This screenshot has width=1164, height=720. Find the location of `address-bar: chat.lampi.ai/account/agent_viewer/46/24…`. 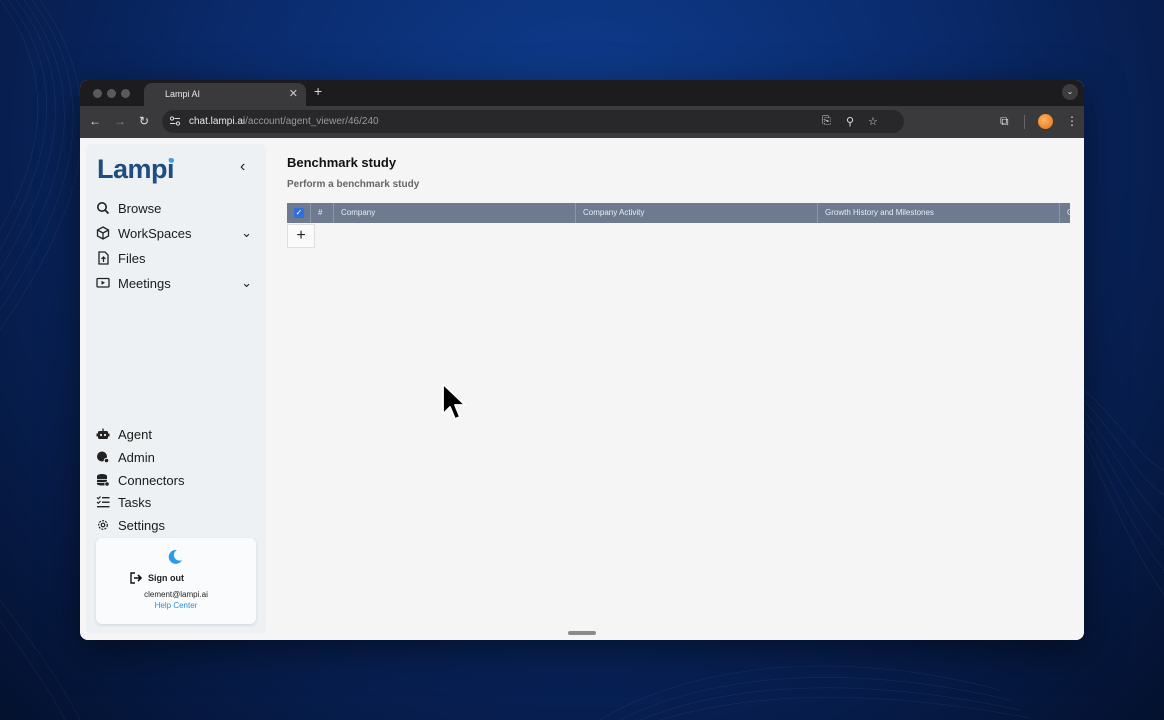

address-bar: chat.lampi.ai/account/agent_viewer/46/24… is located at coordinates (533, 121).